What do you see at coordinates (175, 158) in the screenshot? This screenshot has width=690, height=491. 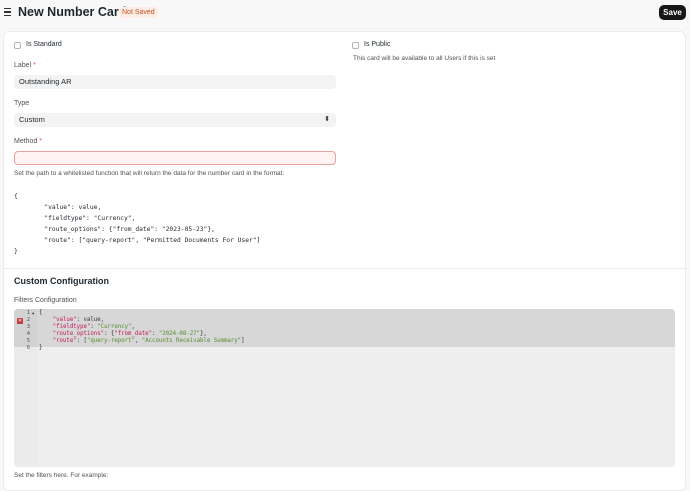 I see `method-input` at bounding box center [175, 158].